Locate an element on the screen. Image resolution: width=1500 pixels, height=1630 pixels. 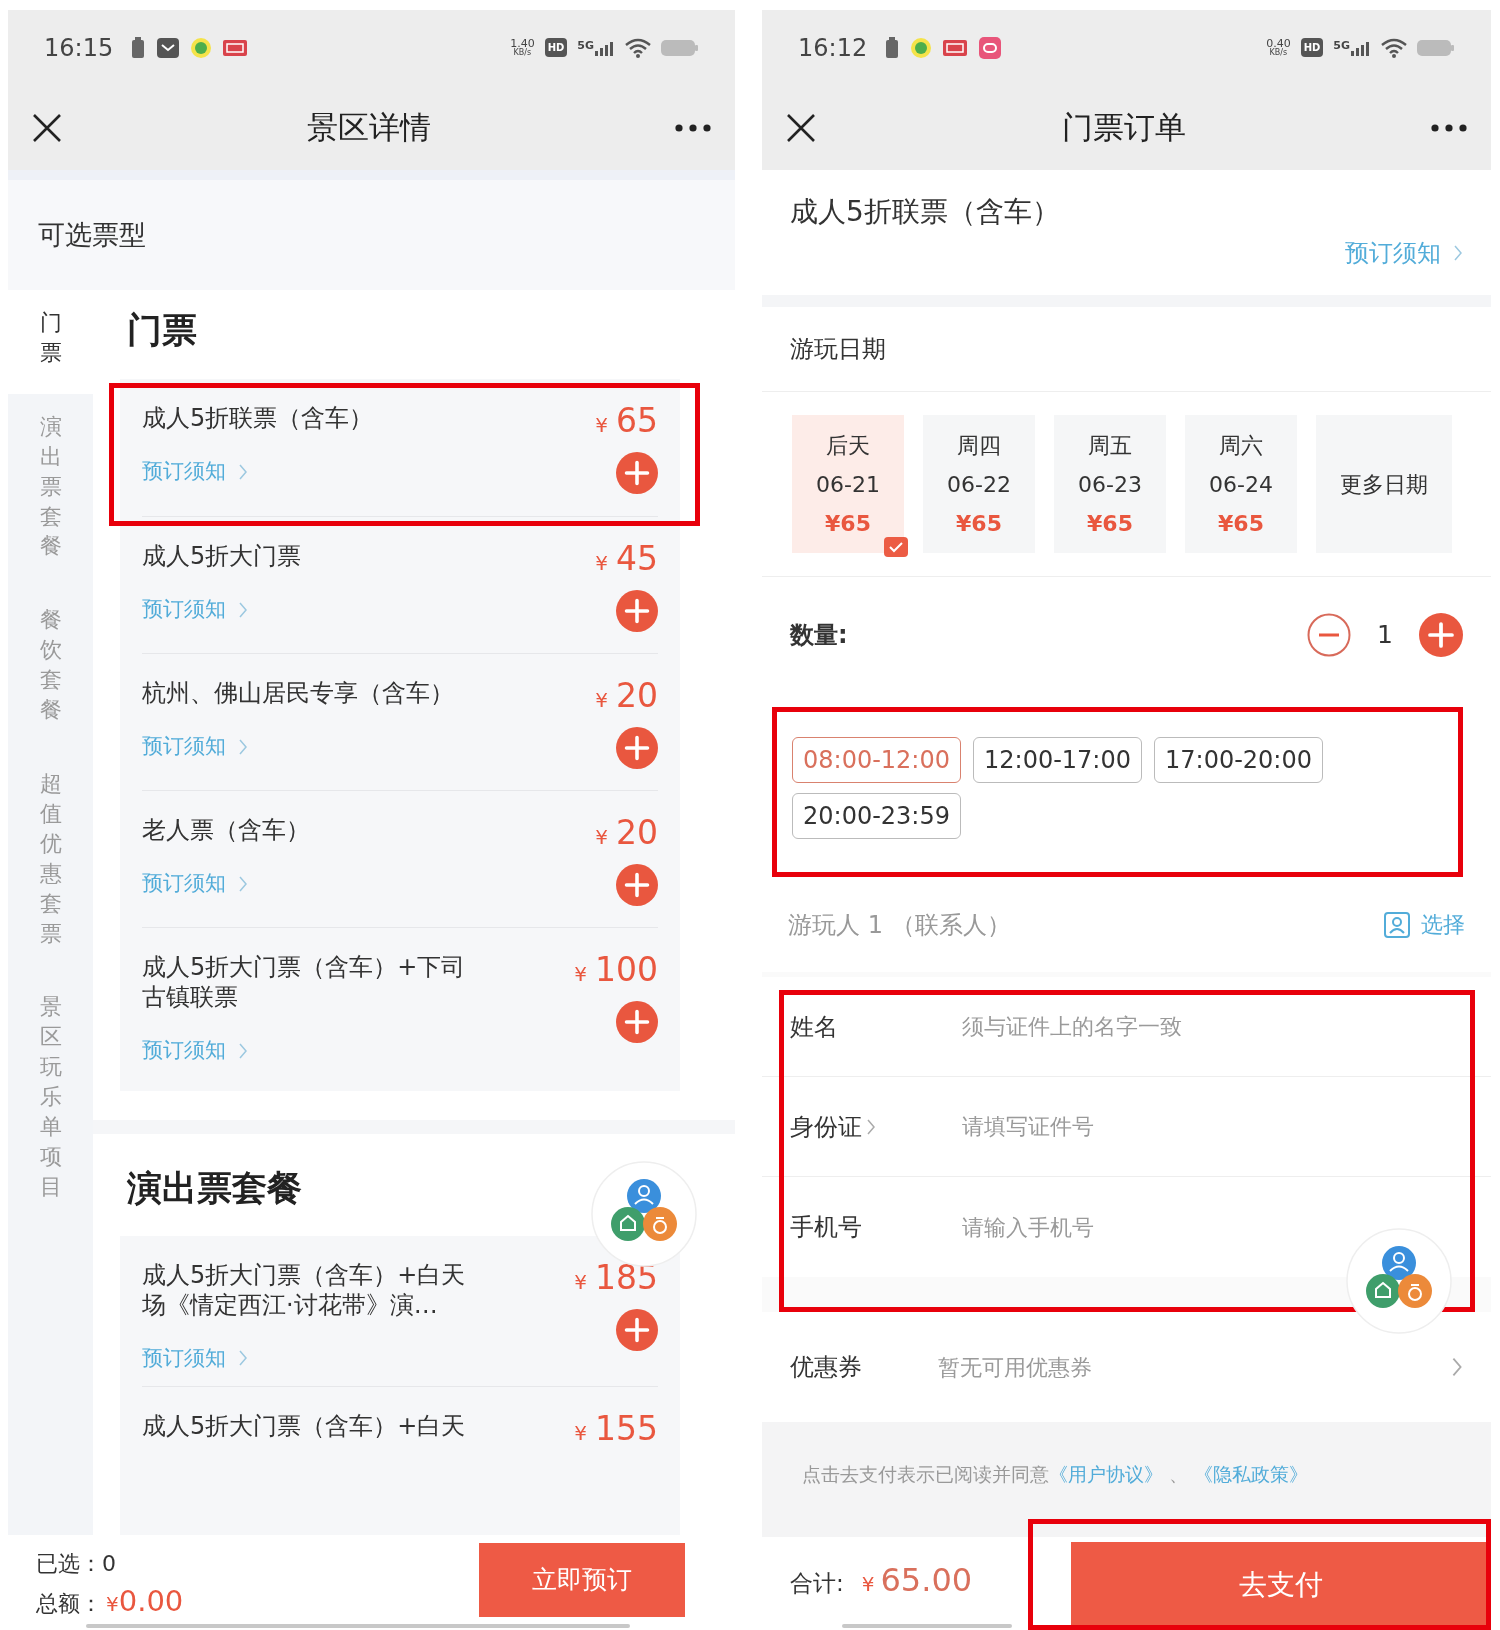
choose-visitor-link: 选择 is located at coordinates (1424, 924).